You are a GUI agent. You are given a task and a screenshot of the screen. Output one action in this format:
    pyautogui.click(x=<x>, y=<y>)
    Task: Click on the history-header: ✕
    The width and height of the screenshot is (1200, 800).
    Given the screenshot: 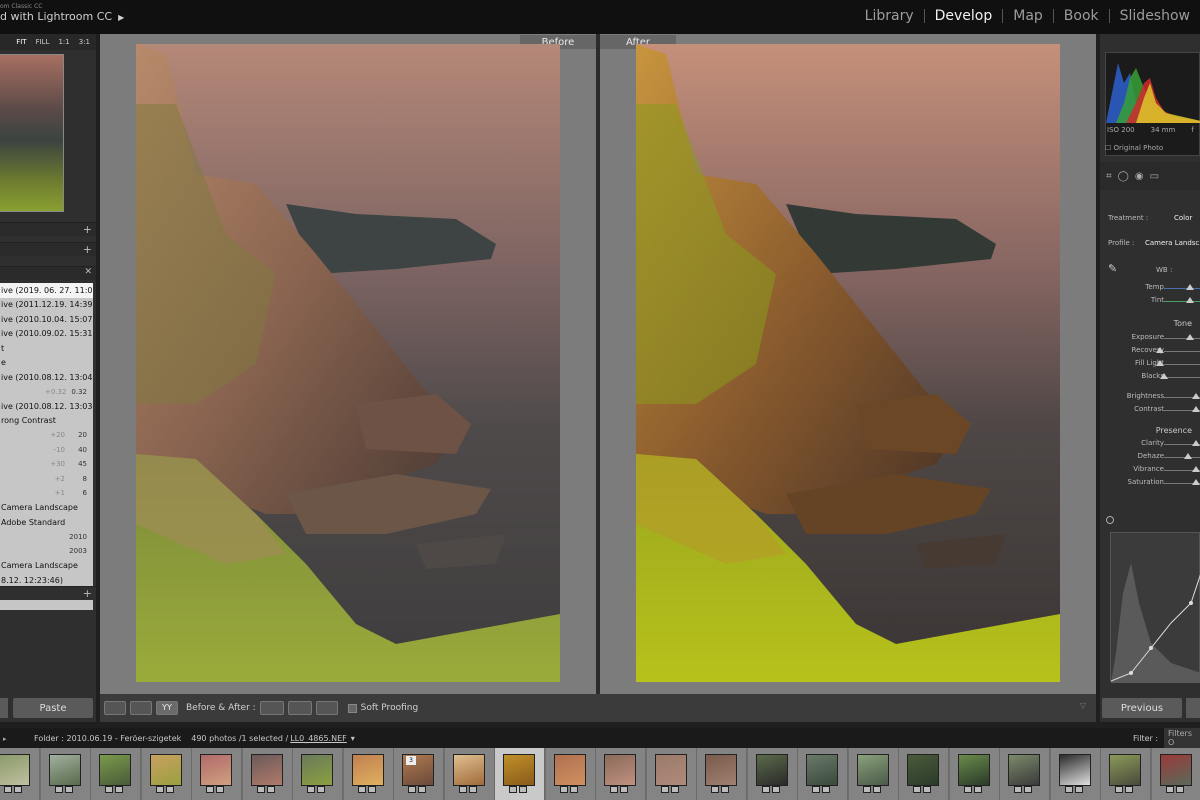 What is the action you would take?
    pyautogui.click(x=48, y=273)
    